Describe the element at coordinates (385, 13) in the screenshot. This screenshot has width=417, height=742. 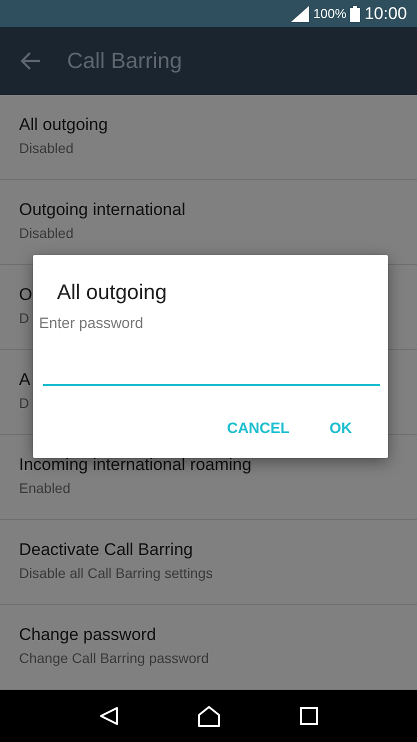
I see `clock: 10:00` at that location.